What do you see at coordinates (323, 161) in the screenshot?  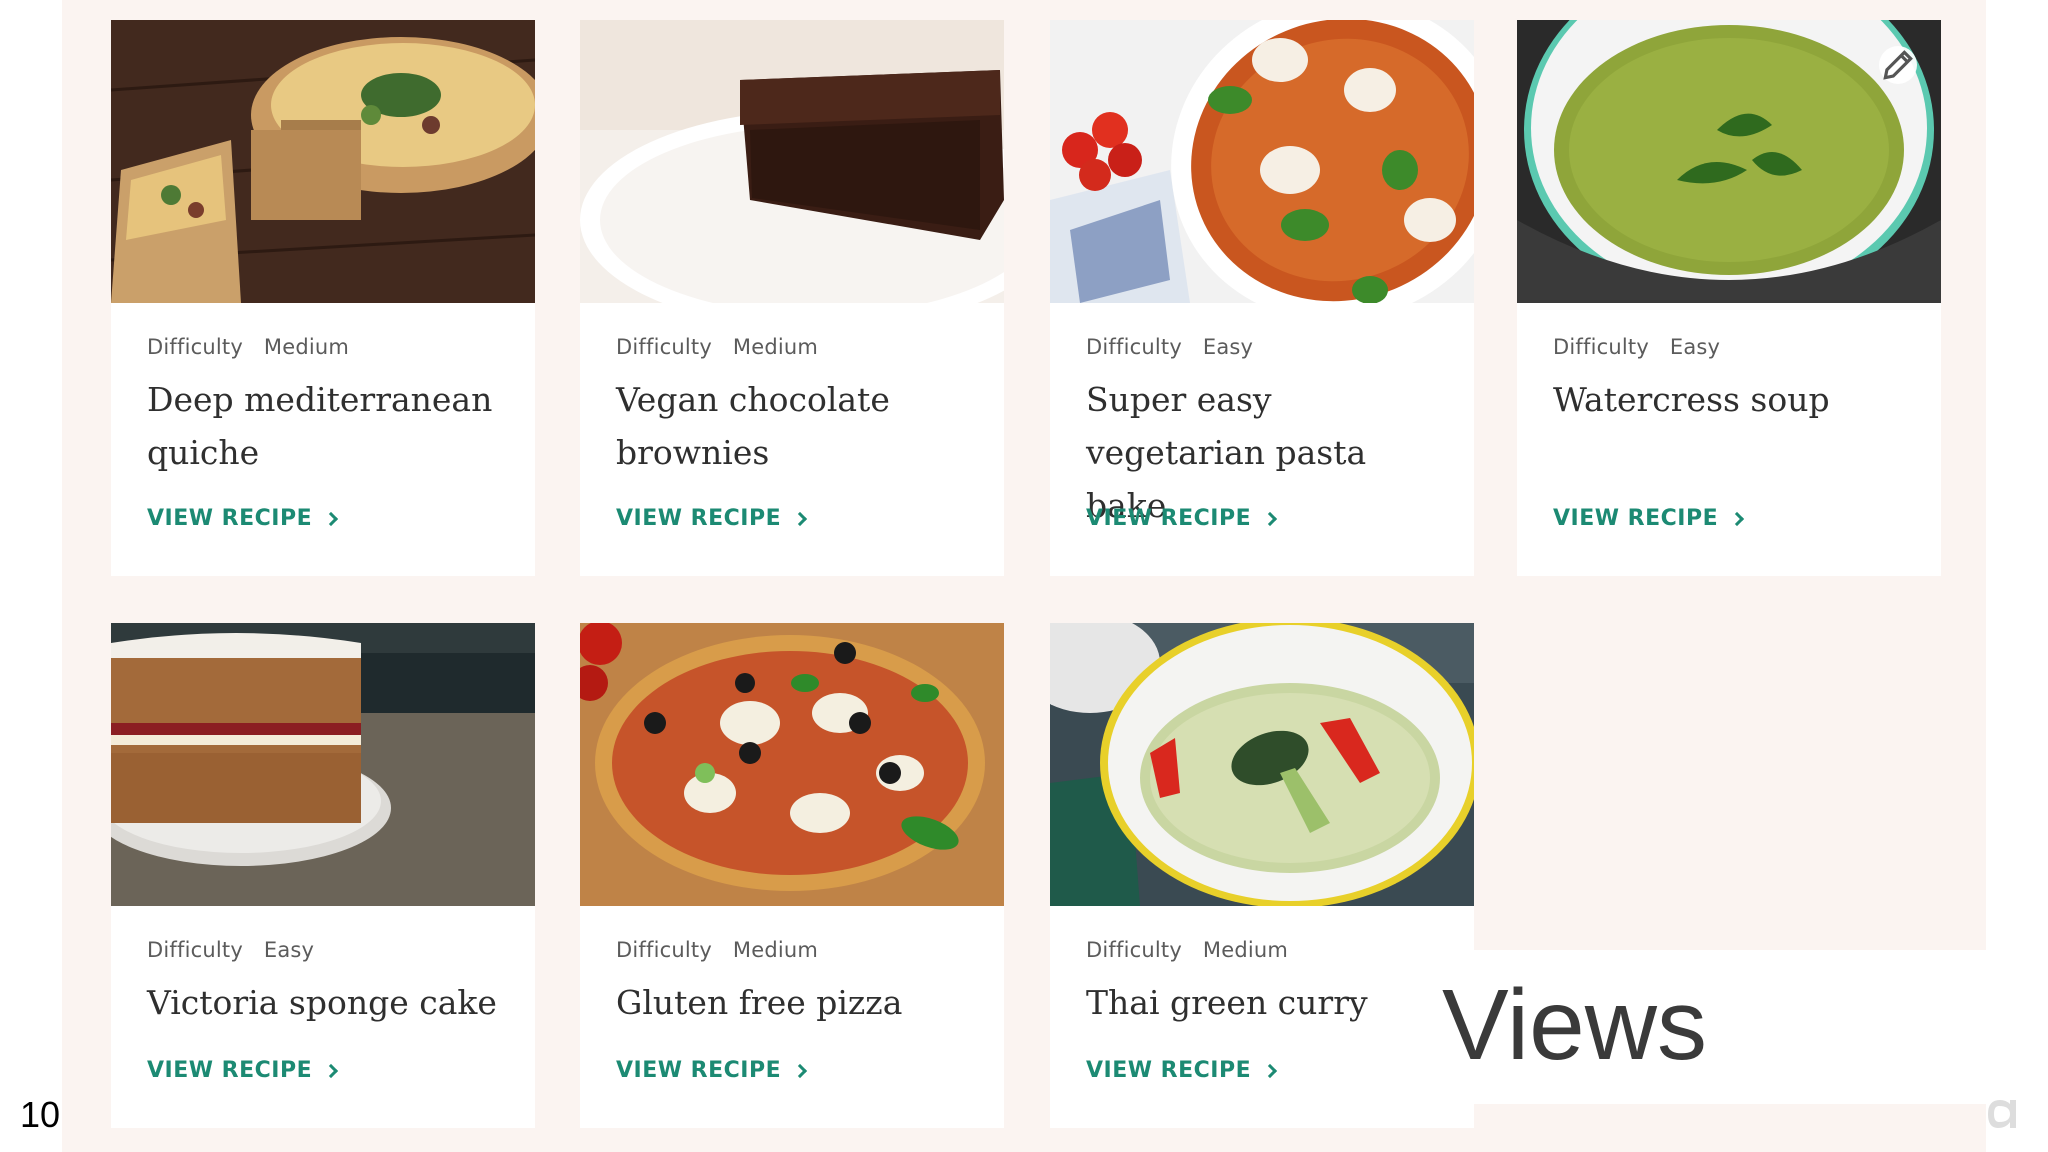 I see `quiche-photo` at bounding box center [323, 161].